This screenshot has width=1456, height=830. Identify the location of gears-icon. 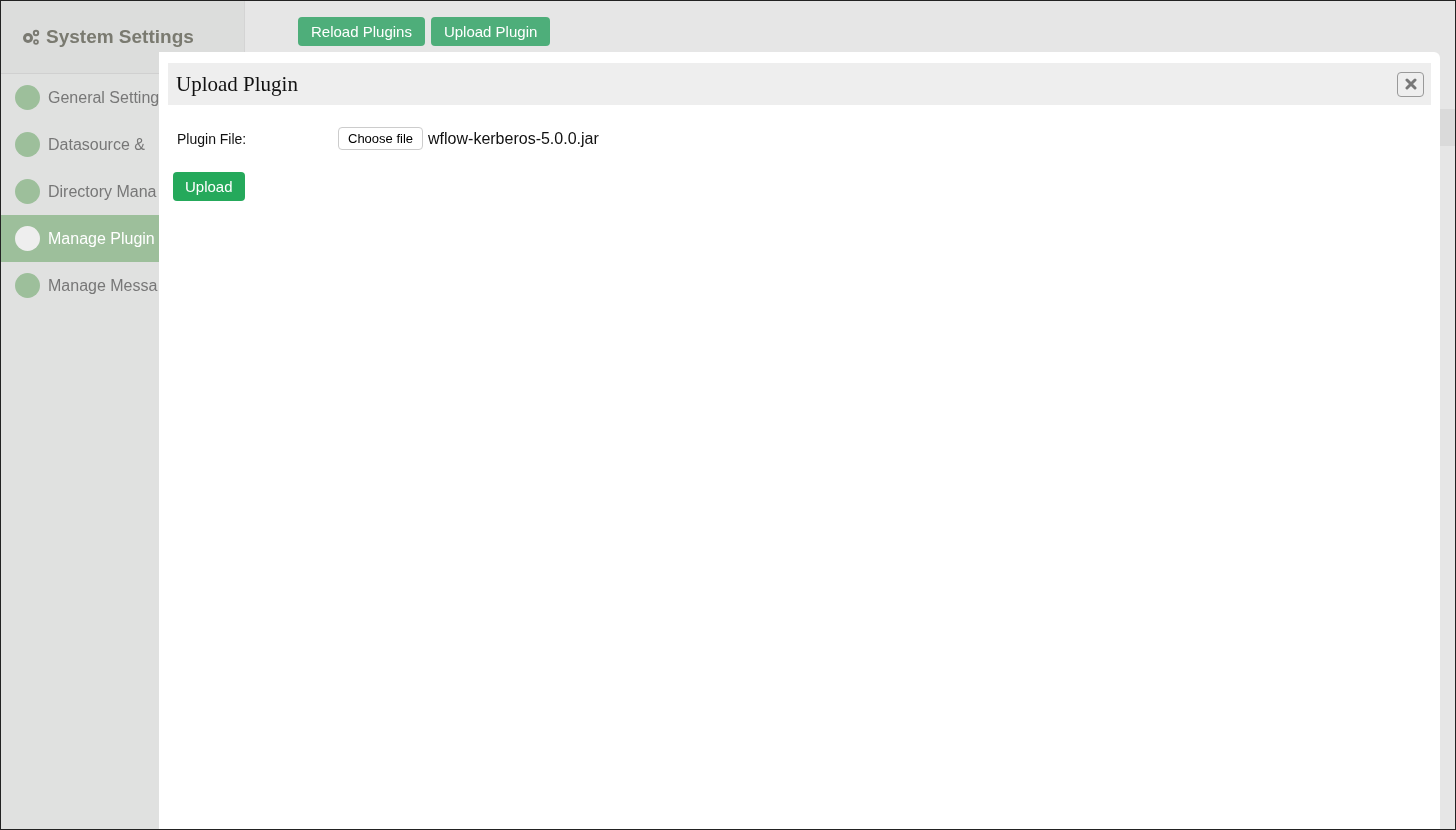
(31, 37).